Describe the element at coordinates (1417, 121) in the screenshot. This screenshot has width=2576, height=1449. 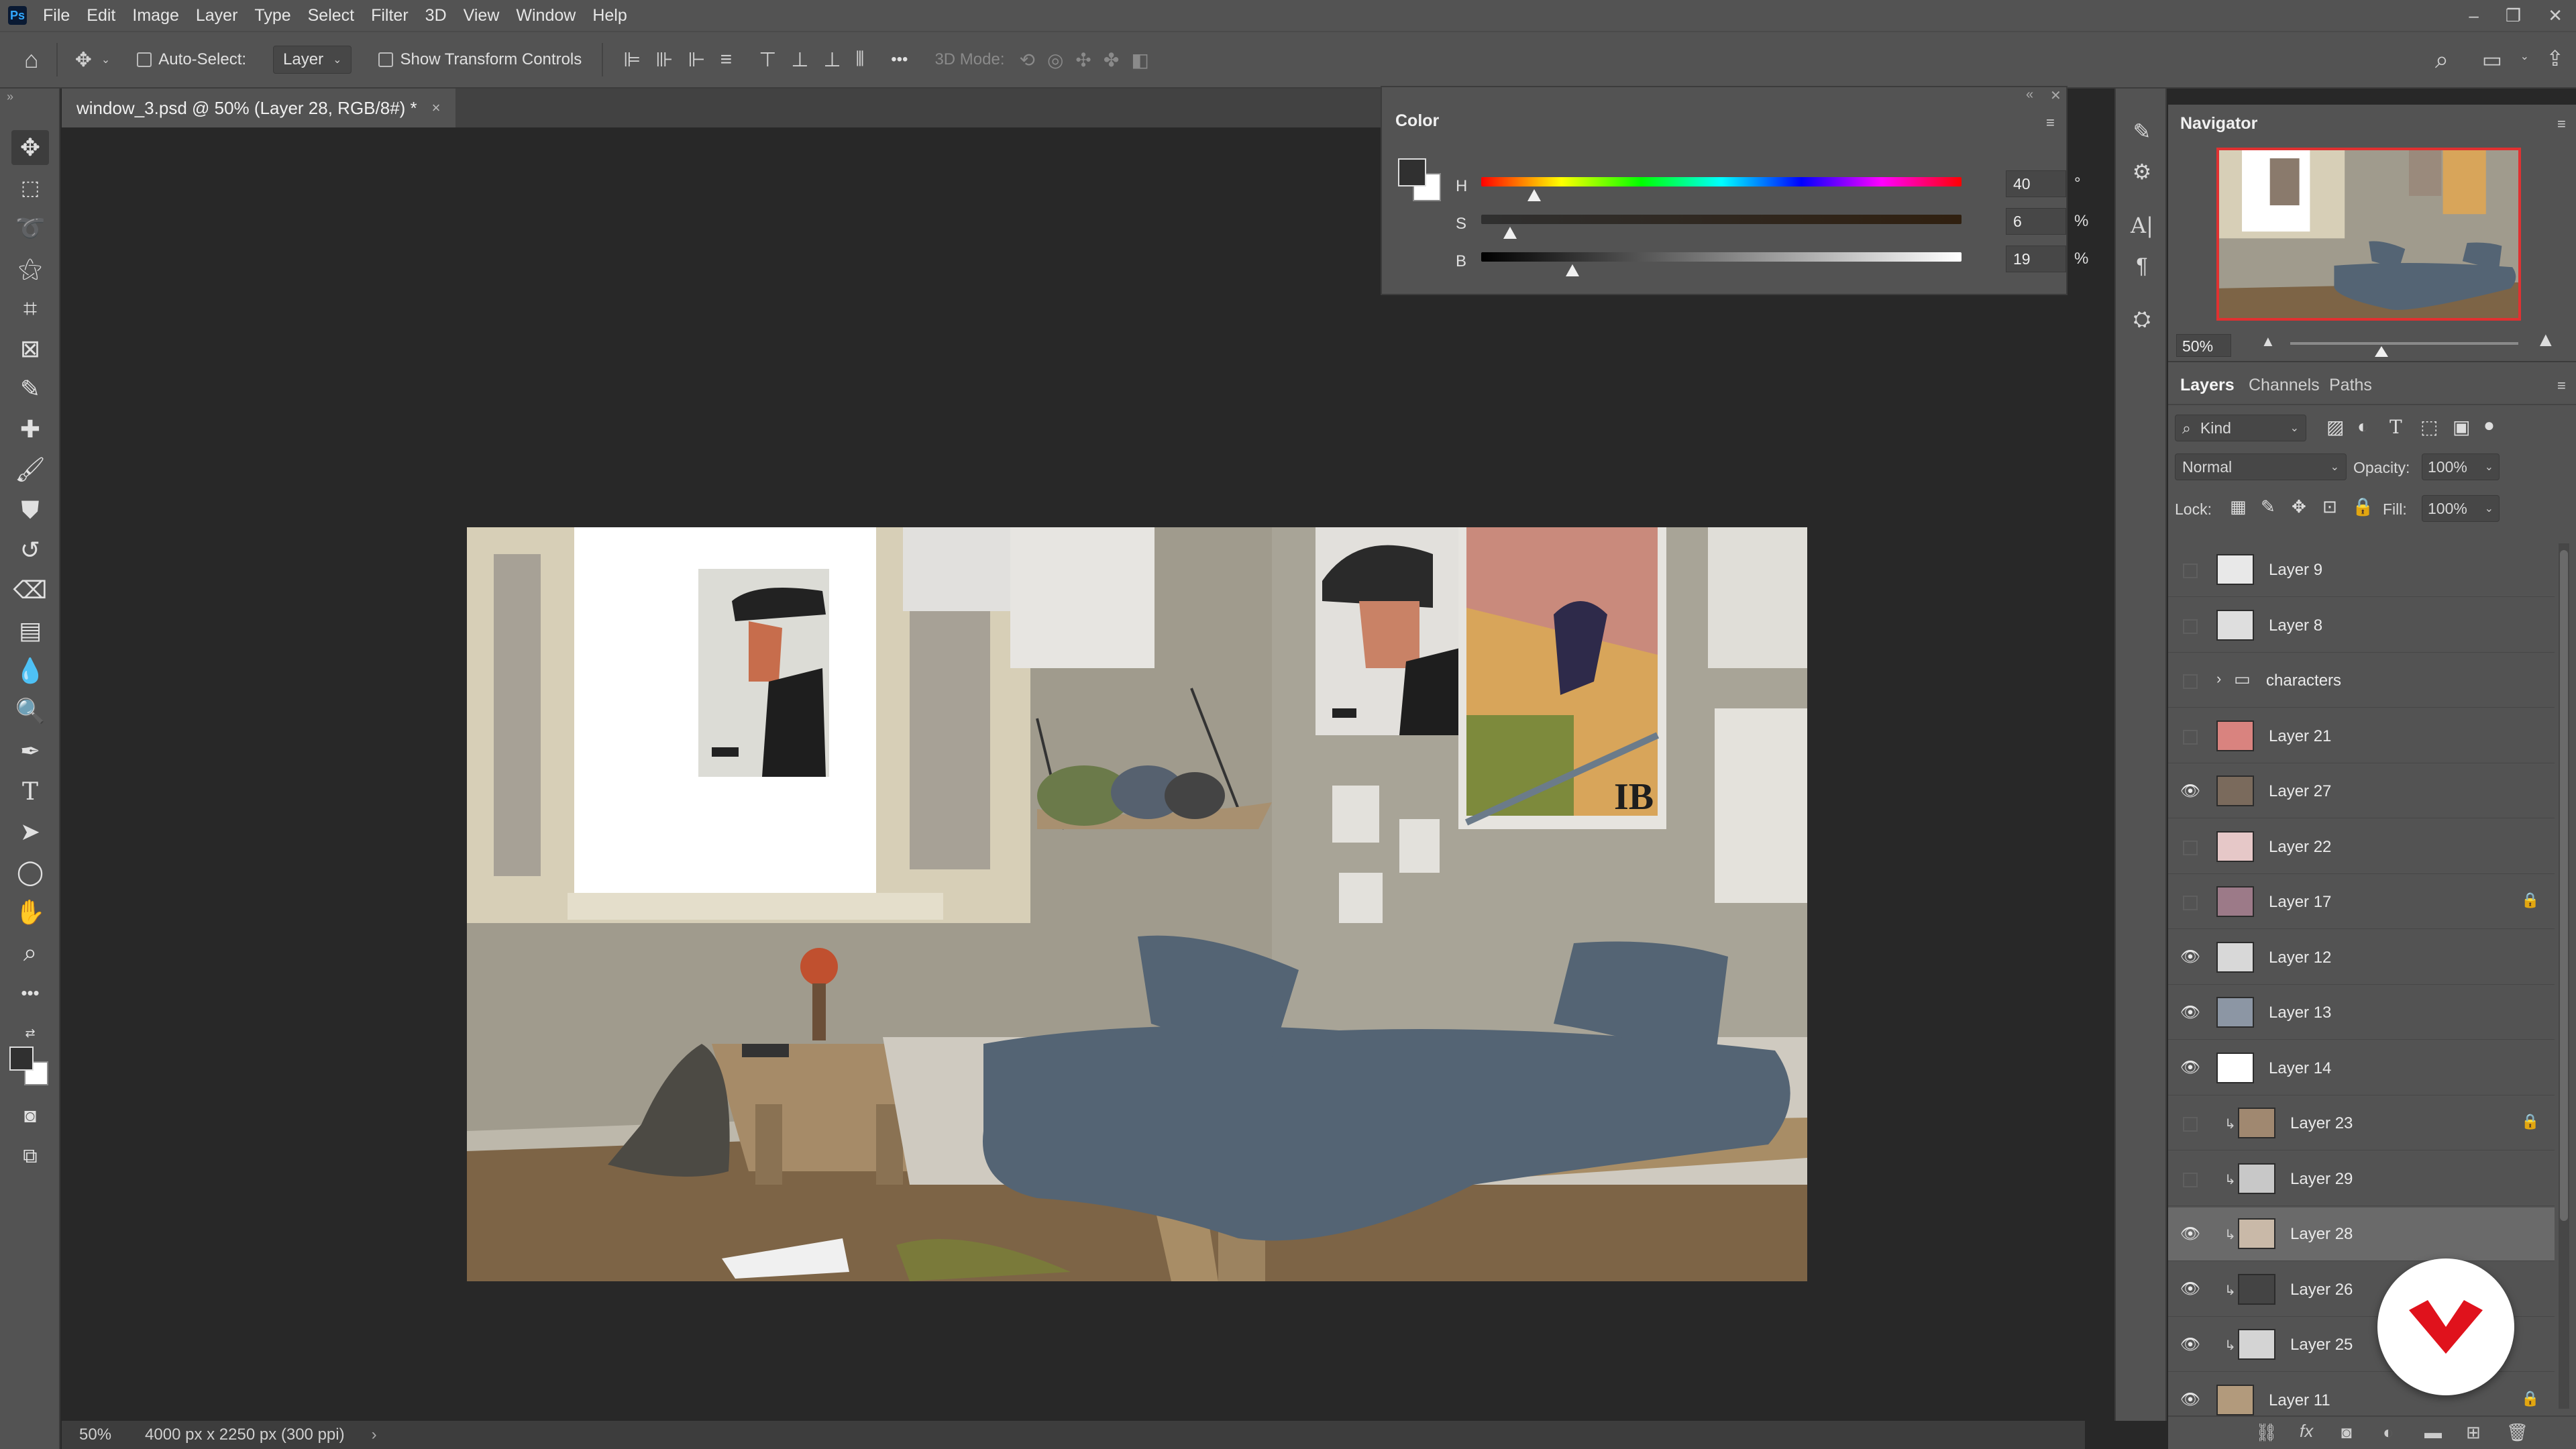
I see `color-panel-title: Color` at that location.